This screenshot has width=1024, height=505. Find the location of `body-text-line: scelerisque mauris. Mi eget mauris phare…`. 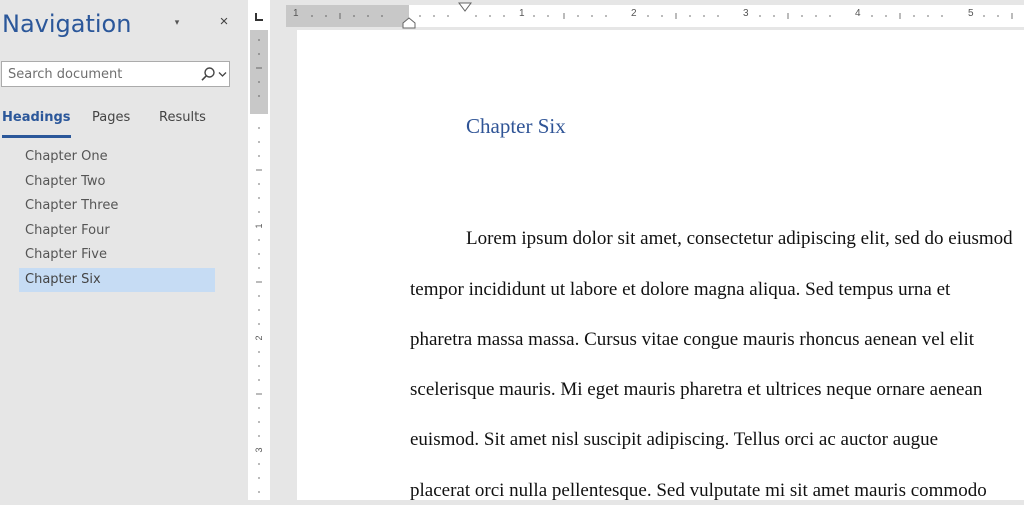

body-text-line: scelerisque mauris. Mi eget mauris phare… is located at coordinates (696, 390).